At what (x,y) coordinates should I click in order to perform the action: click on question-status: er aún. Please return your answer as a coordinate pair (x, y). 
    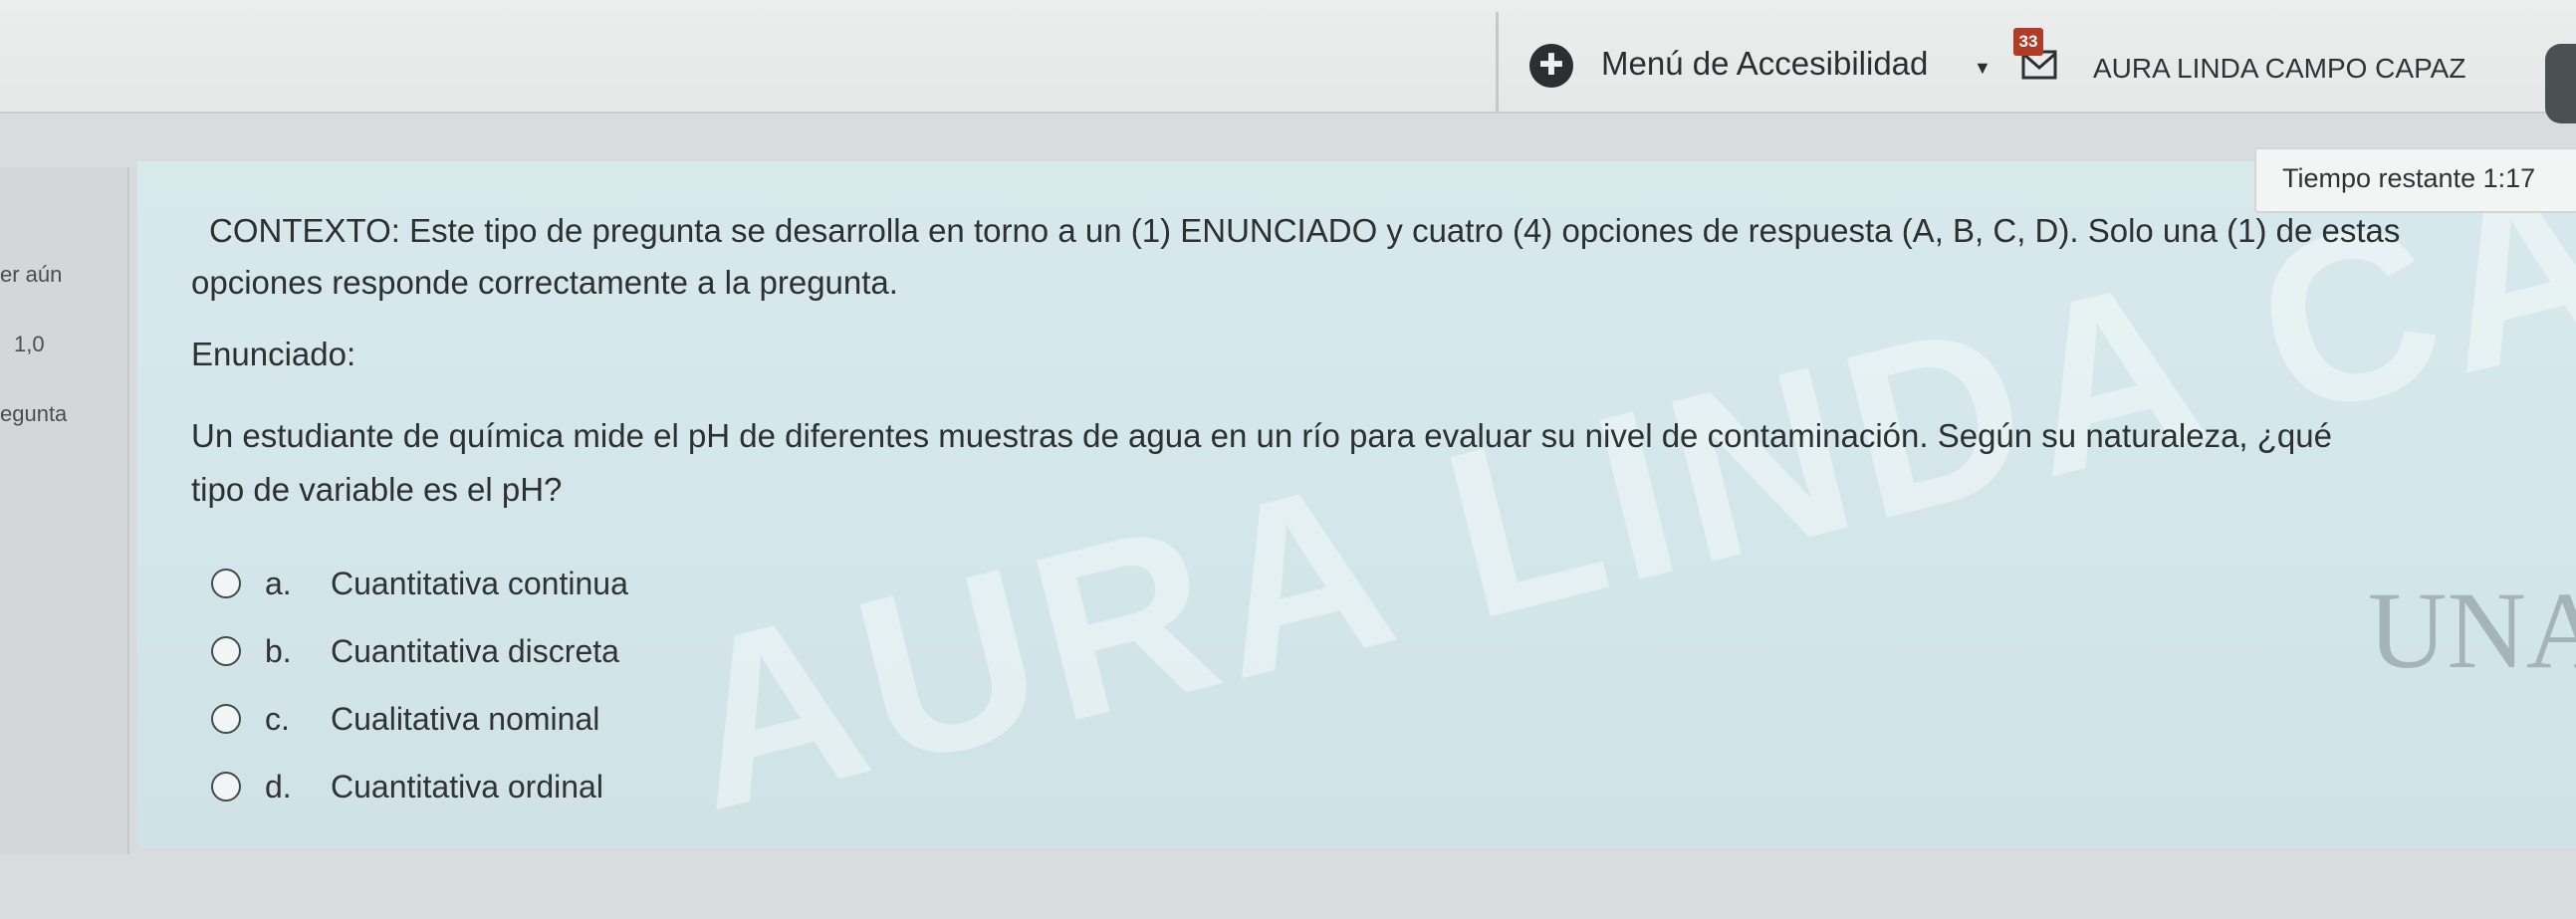
    Looking at the image, I should click on (31, 274).